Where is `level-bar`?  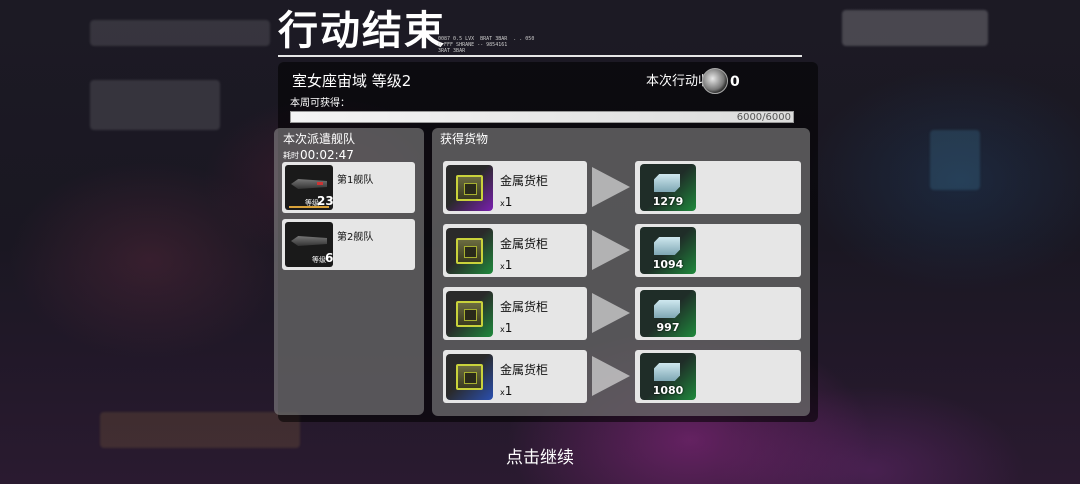 level-bar is located at coordinates (309, 207).